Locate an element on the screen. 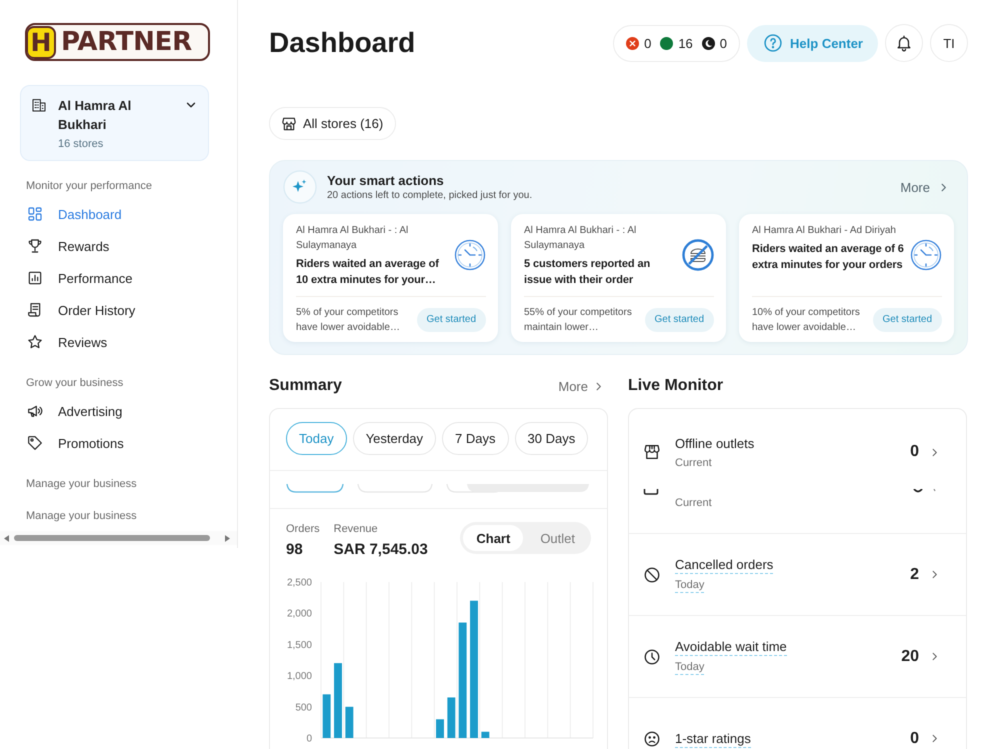 The width and height of the screenshot is (1000, 749). notifications-button is located at coordinates (904, 43).